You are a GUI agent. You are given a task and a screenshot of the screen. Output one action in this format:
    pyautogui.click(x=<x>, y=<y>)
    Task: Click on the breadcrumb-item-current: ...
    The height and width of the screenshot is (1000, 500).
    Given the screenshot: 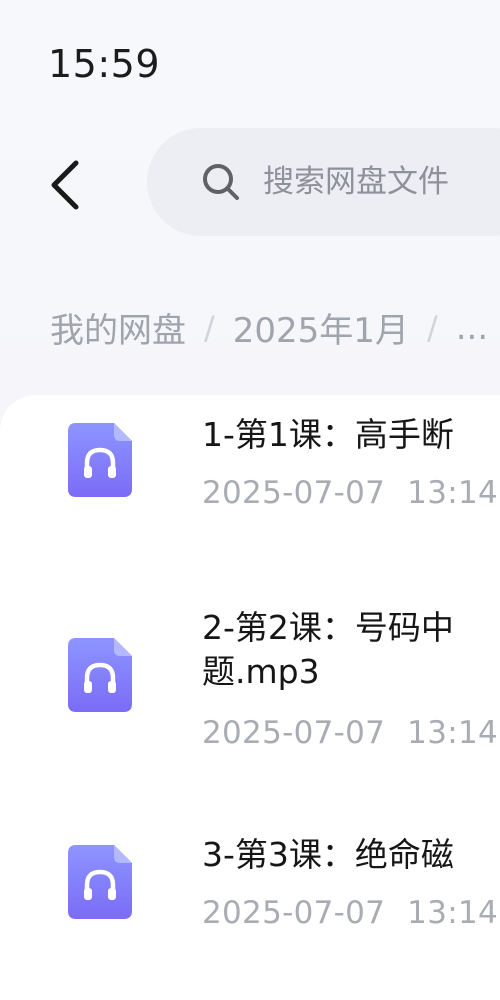 What is the action you would take?
    pyautogui.click(x=472, y=328)
    